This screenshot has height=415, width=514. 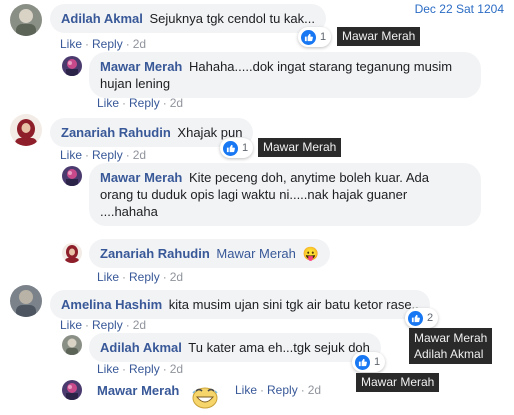 I want to click on date-label: Dec 22 Sat 1204, so click(x=459, y=9).